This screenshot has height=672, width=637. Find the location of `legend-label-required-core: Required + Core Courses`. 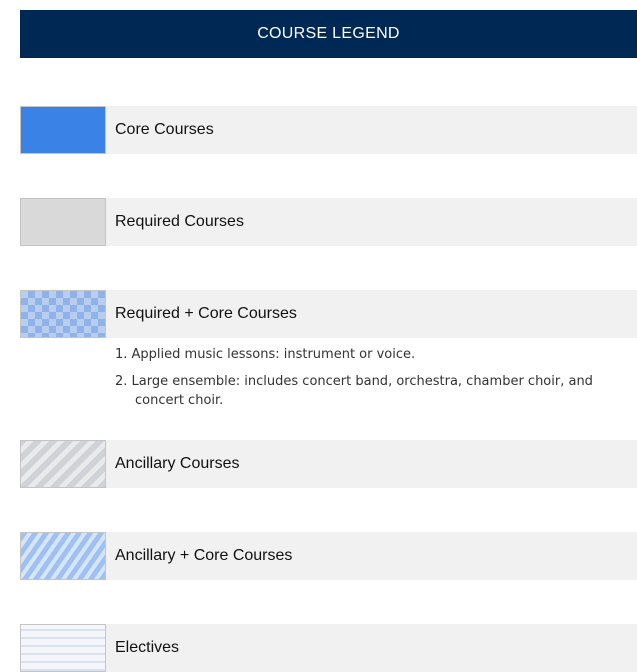

legend-label-required-core: Required + Core Courses is located at coordinates (206, 313).